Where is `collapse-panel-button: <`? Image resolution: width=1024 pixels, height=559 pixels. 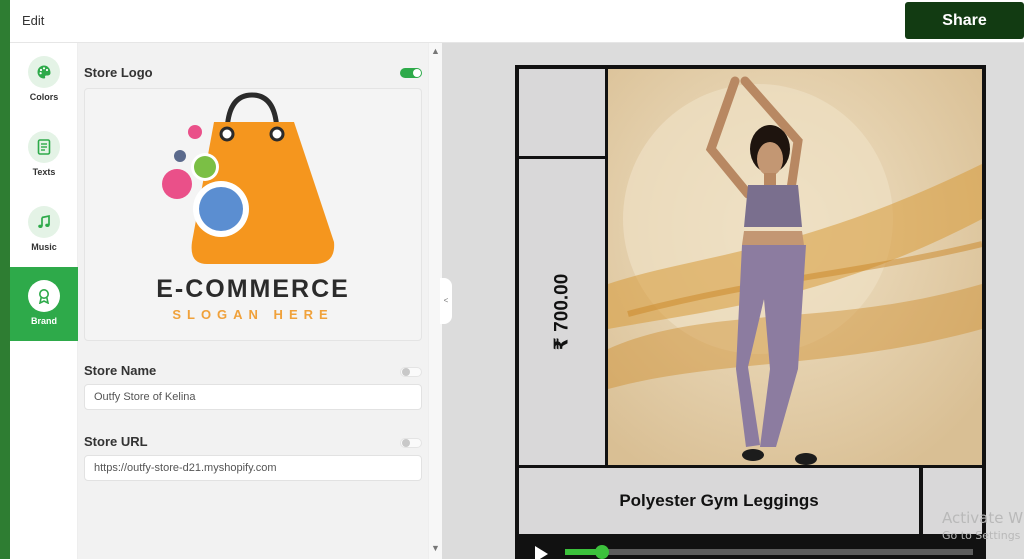 collapse-panel-button: < is located at coordinates (446, 301).